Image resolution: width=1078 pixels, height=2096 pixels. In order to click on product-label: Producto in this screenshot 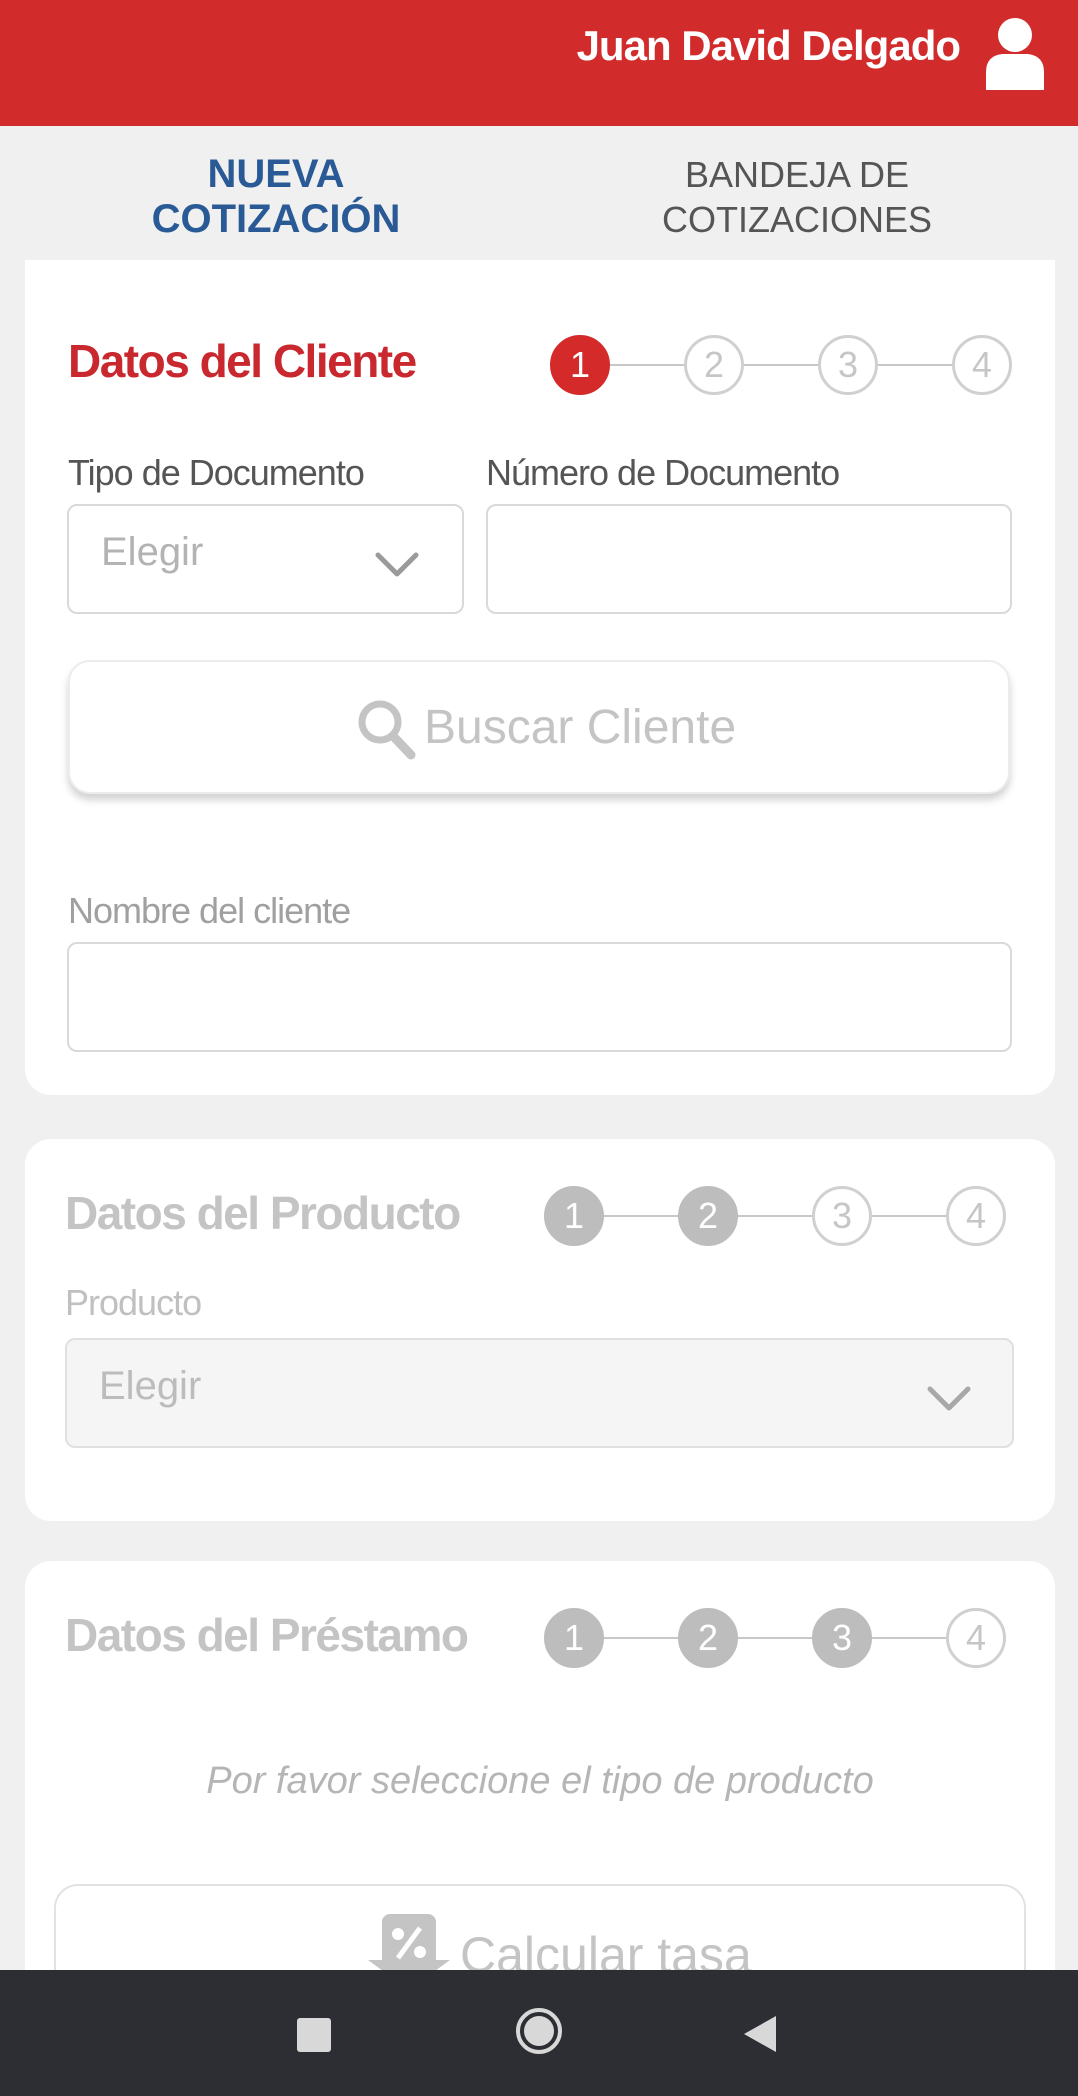, I will do `click(133, 1302)`.